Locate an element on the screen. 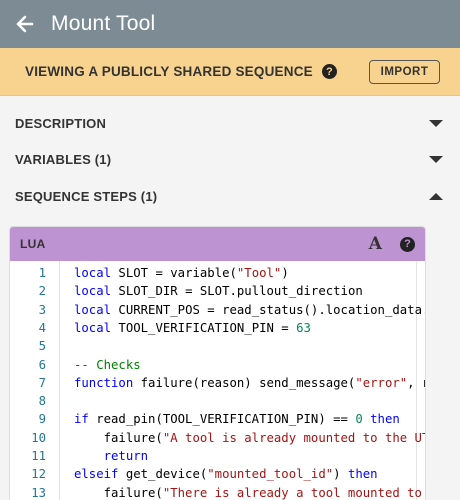 This screenshot has height=500, width=460. language-label: LUA is located at coordinates (33, 244).